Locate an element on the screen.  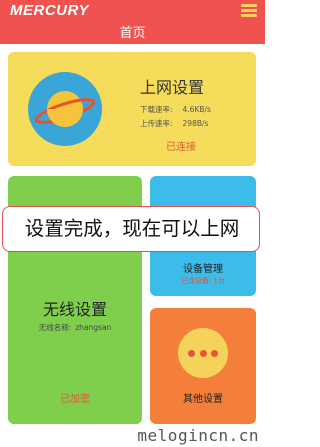
download-value: 4.6KB/s is located at coordinates (196, 109).